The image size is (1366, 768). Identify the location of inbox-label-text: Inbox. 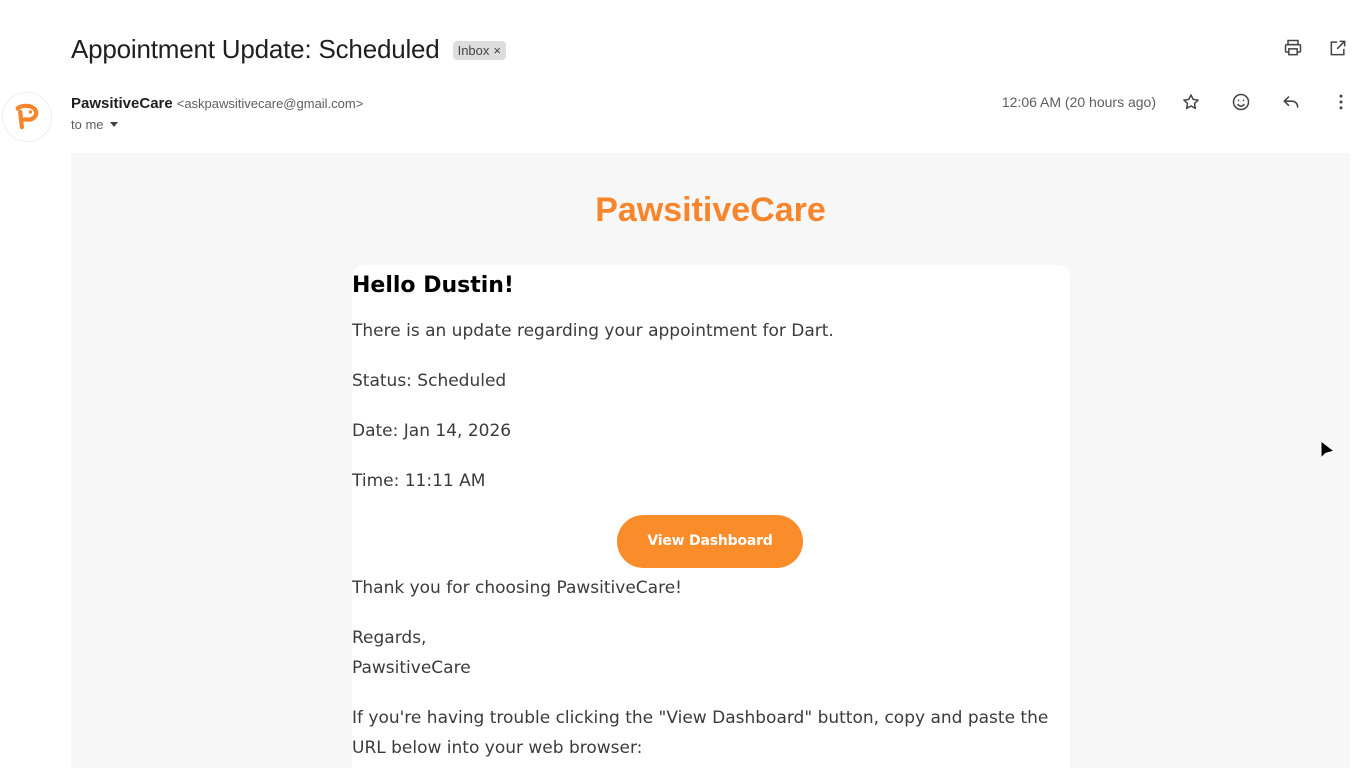
(473, 50).